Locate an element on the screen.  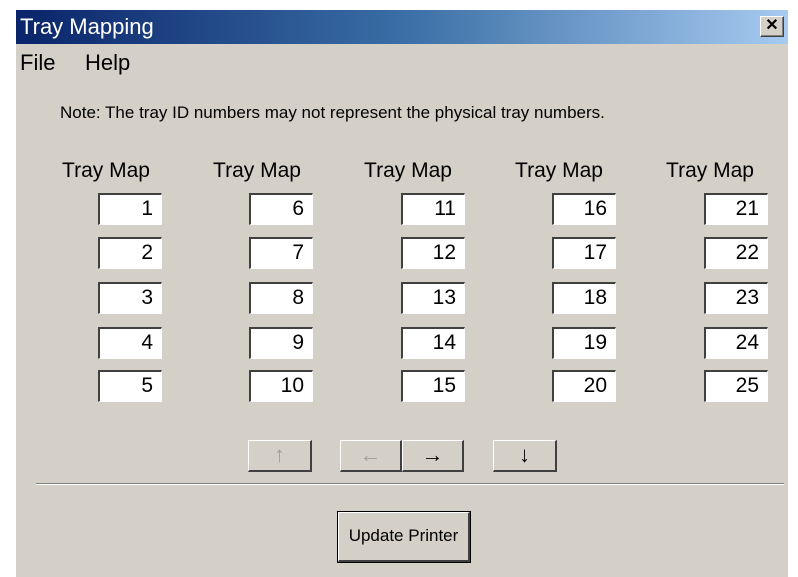
tray-map-header-3: Tray Map is located at coordinates (408, 170).